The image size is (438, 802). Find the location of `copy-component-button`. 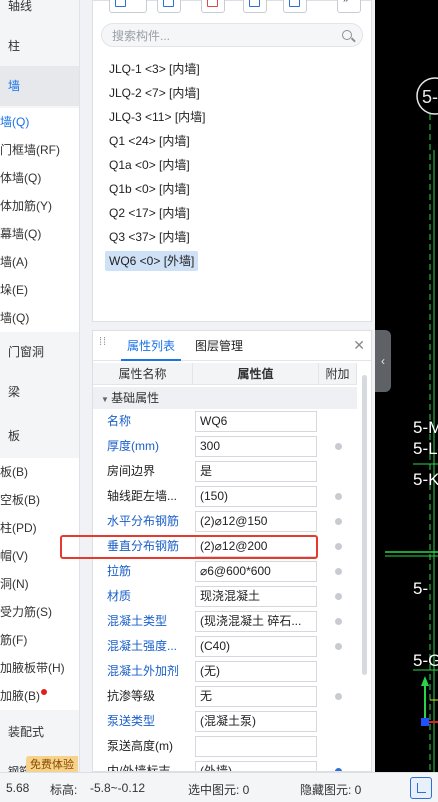

copy-component-button is located at coordinates (169, 6).